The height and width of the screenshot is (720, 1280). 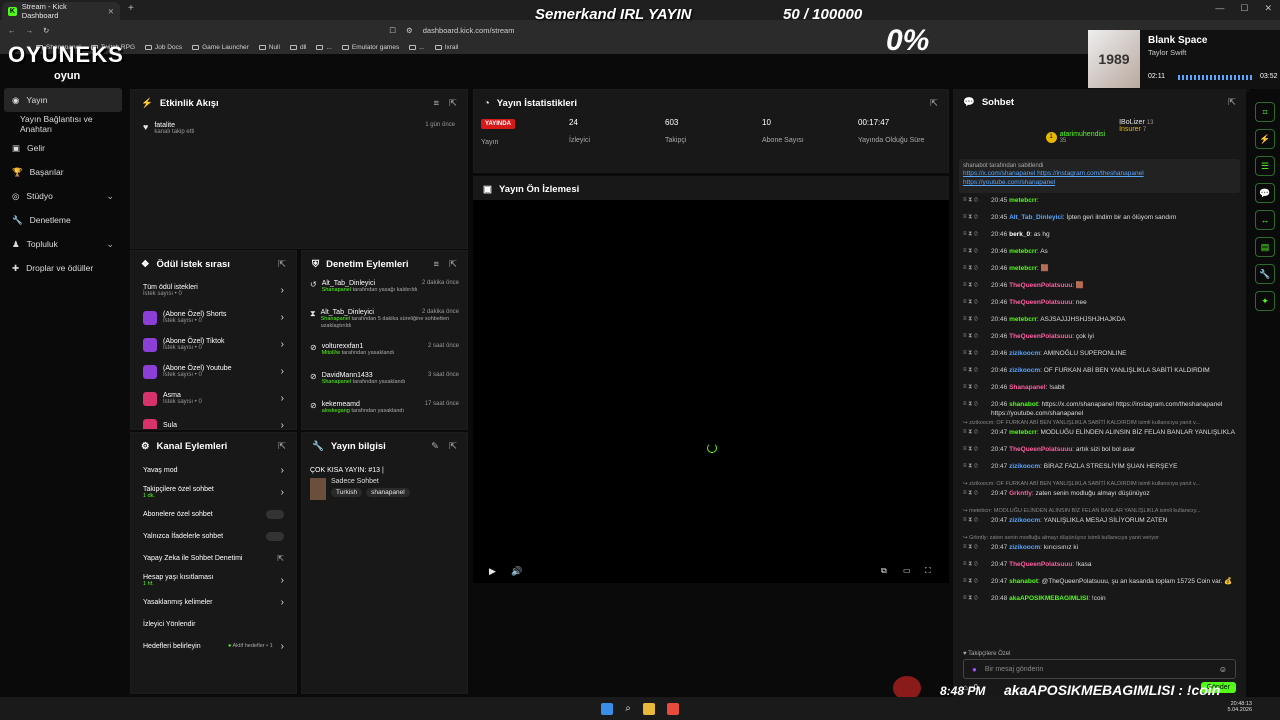 What do you see at coordinates (1265, 301) in the screenshot?
I see `ai-icon: ✦` at bounding box center [1265, 301].